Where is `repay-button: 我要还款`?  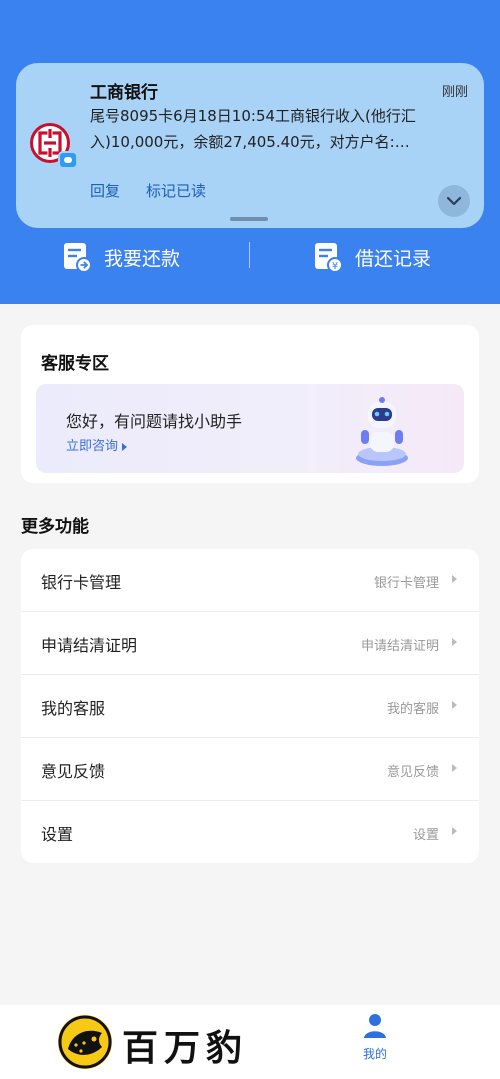
repay-button: 我要还款 is located at coordinates (121, 257).